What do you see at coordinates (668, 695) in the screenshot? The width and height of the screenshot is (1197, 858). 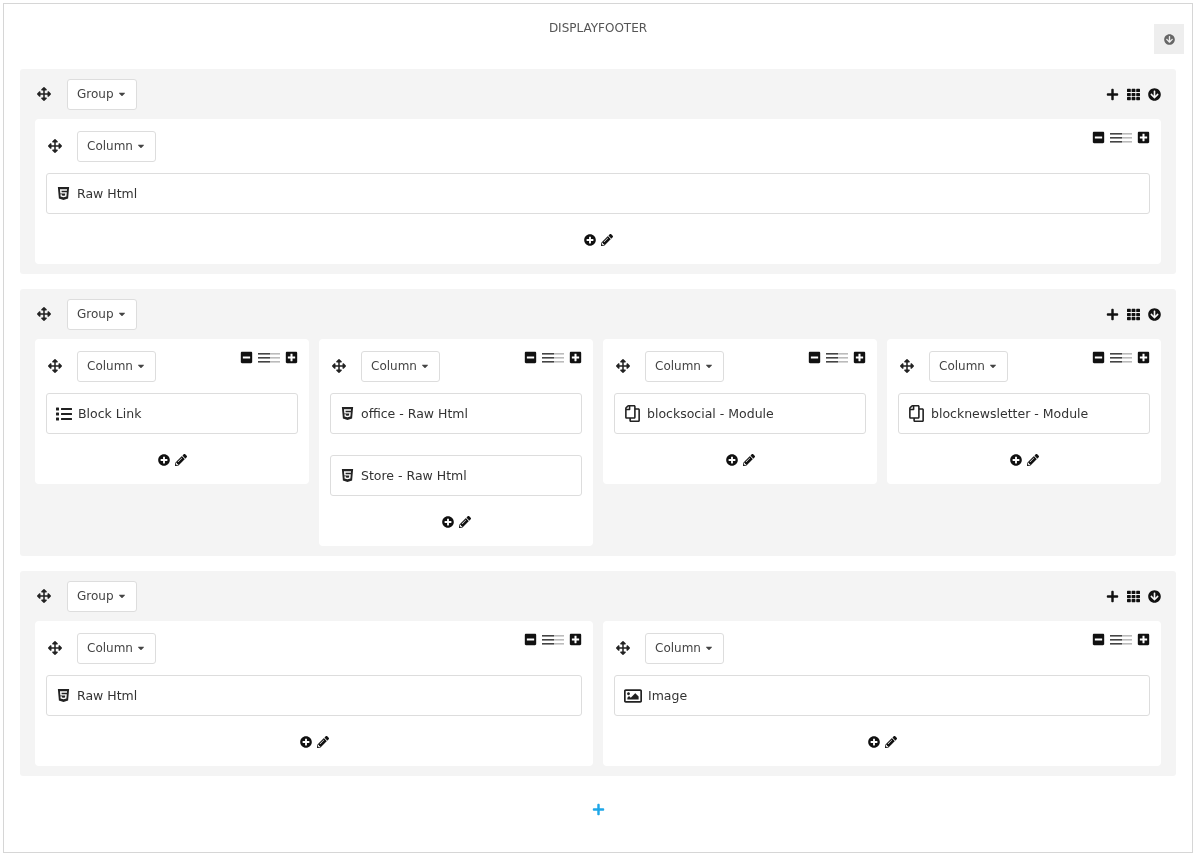 I see `module-label: Image` at bounding box center [668, 695].